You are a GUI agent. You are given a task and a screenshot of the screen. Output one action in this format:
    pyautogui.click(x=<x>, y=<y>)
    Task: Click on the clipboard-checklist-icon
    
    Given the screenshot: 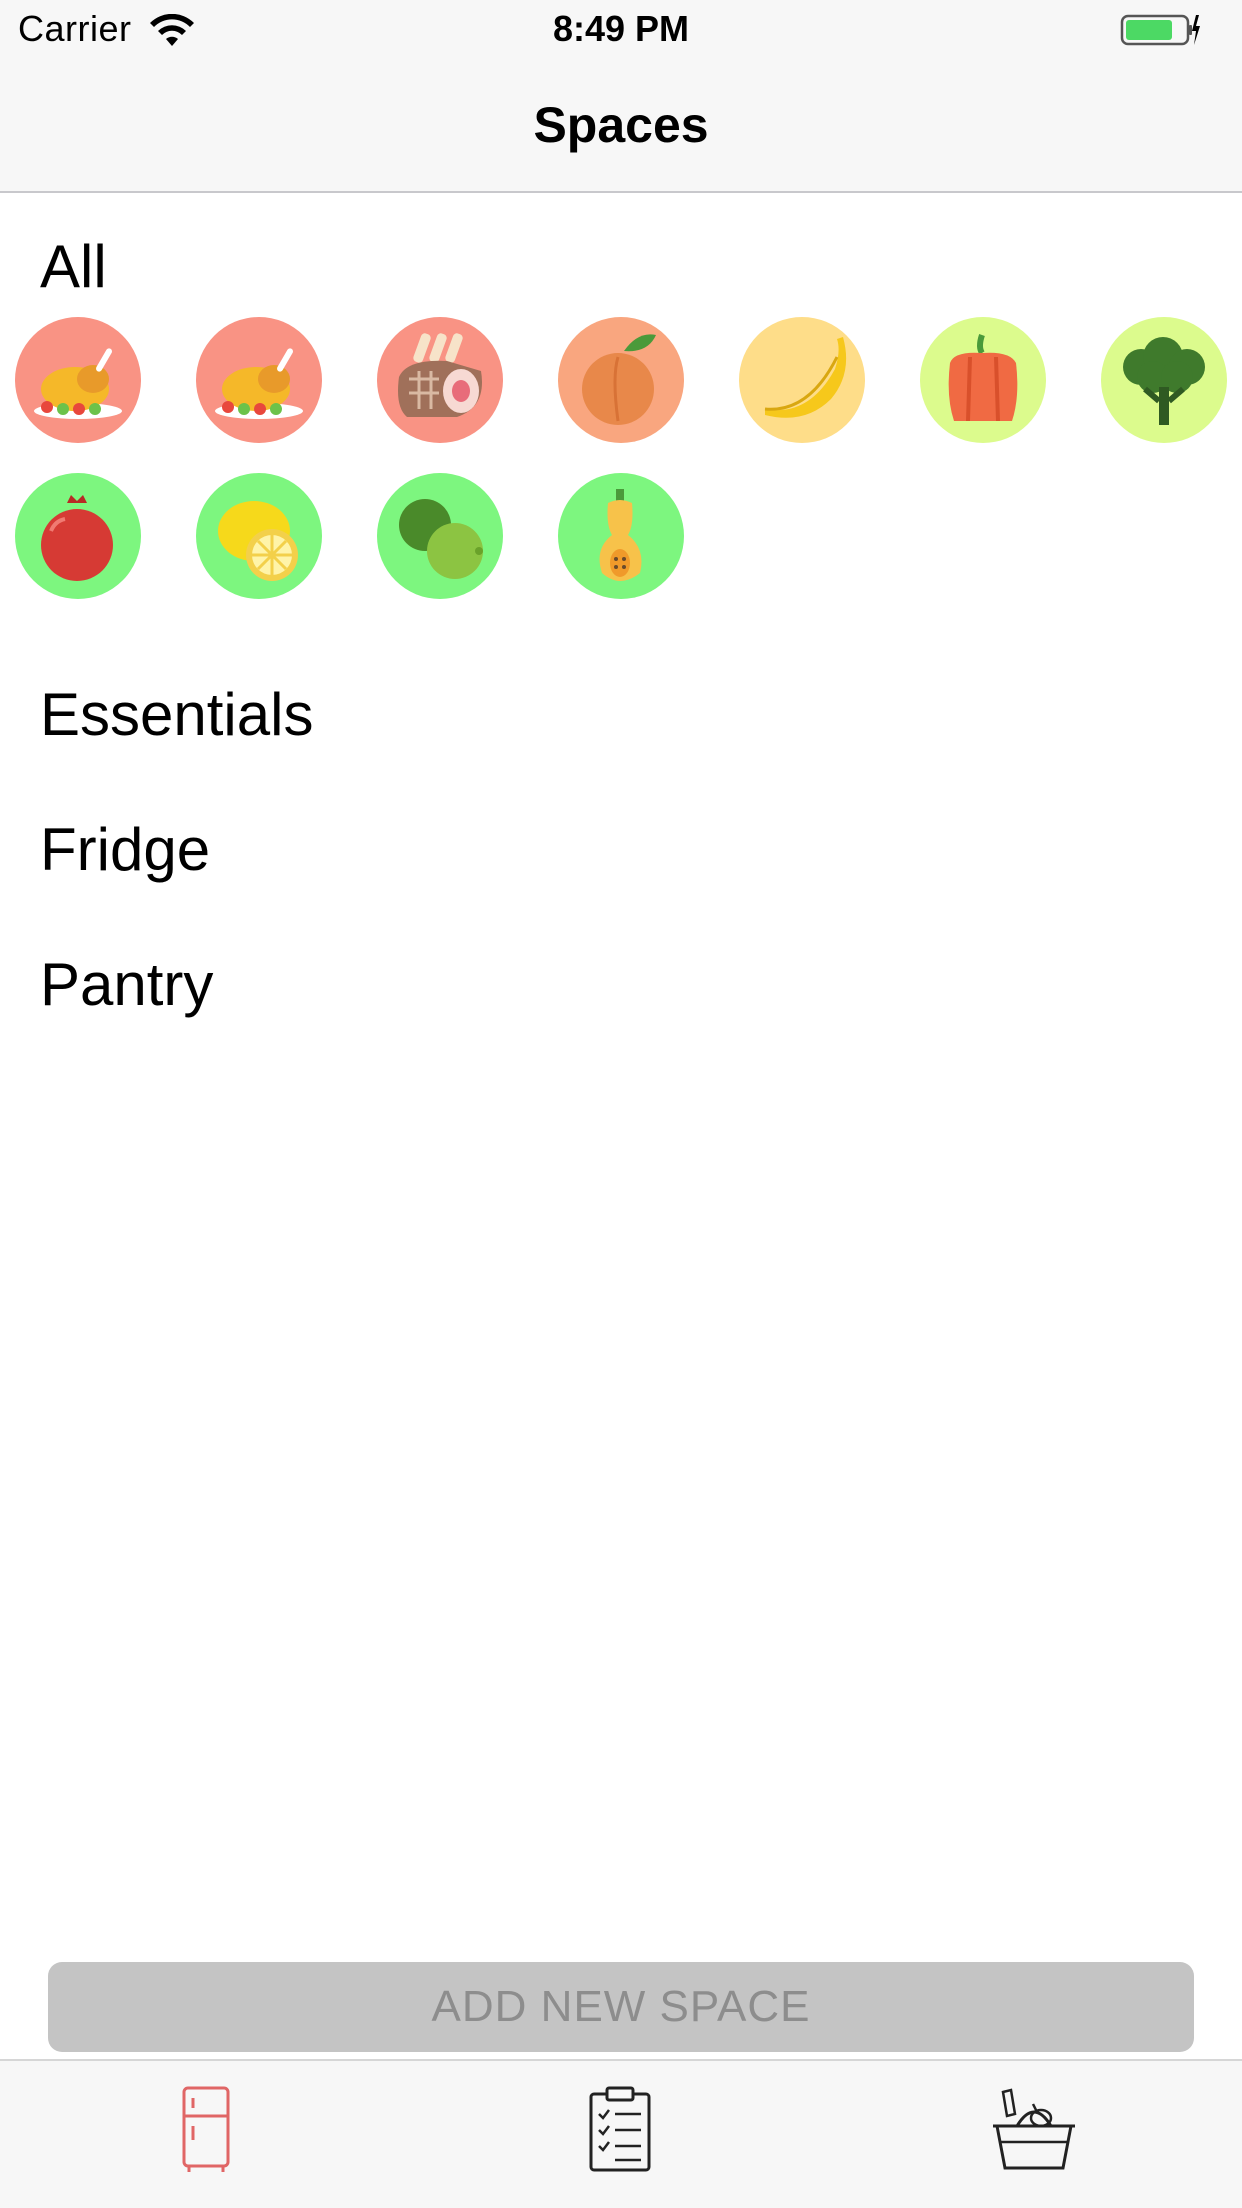 What is the action you would take?
    pyautogui.click(x=620, y=2129)
    